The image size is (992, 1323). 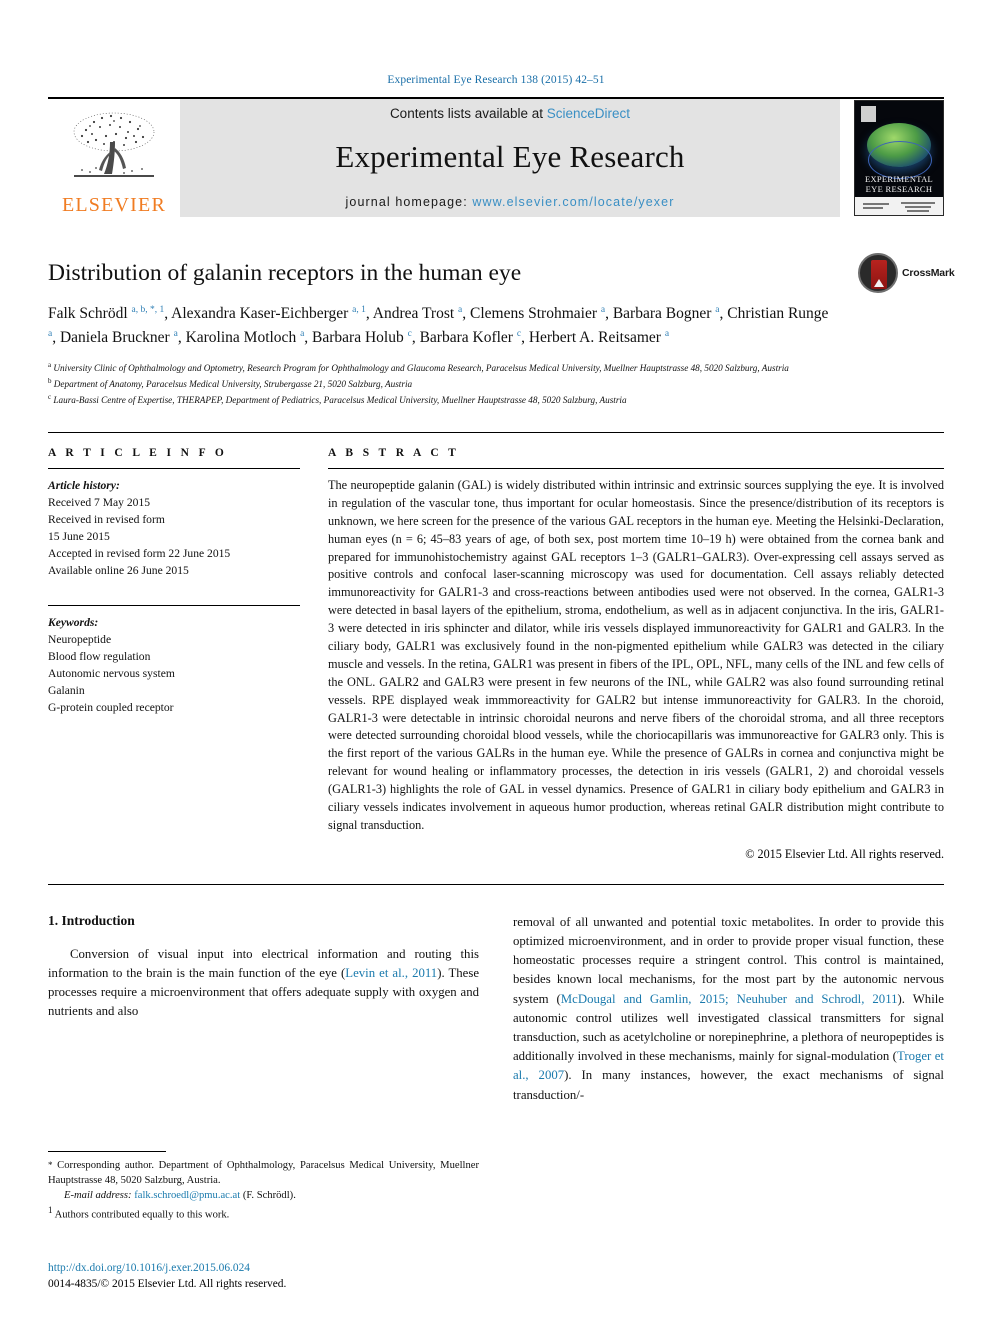 I want to click on abstract-heading: A B S T R A C T, so click(x=394, y=453).